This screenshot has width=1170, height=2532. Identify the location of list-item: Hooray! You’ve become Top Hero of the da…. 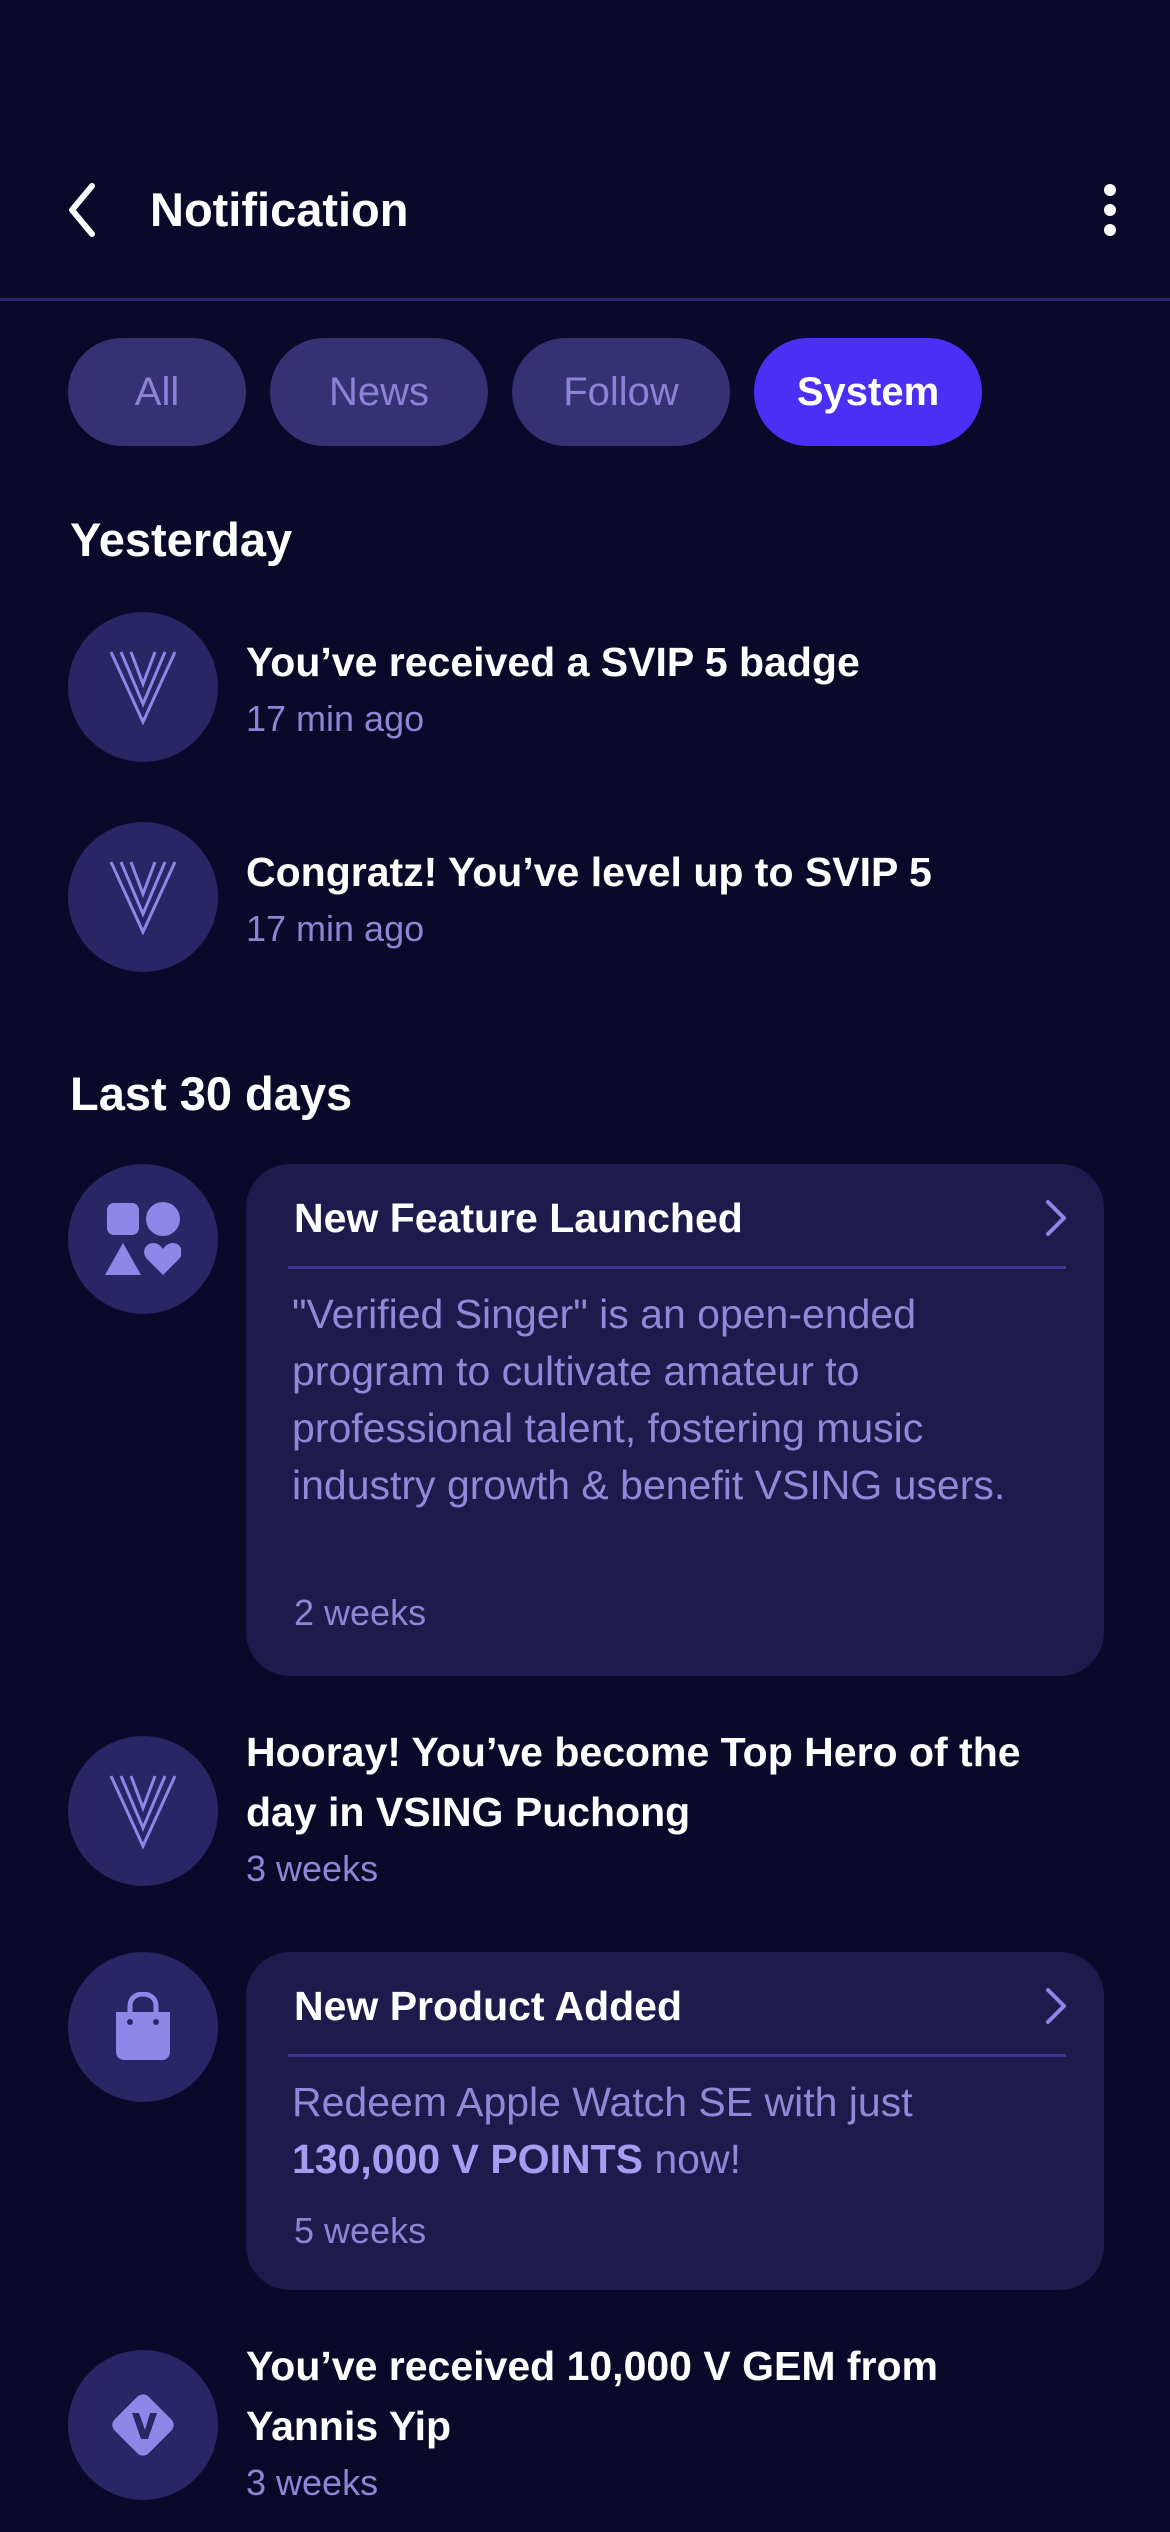
(656, 1807).